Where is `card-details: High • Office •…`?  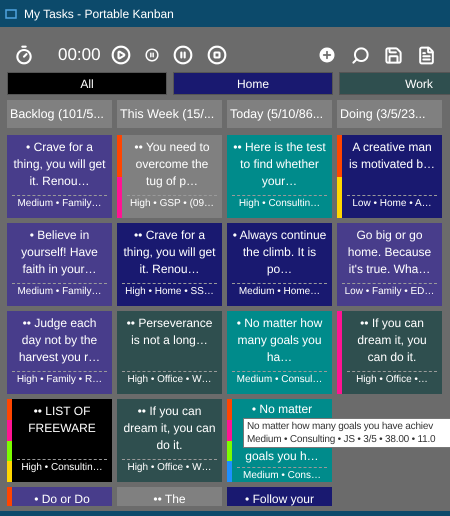
card-details: High • Office •… is located at coordinates (392, 379).